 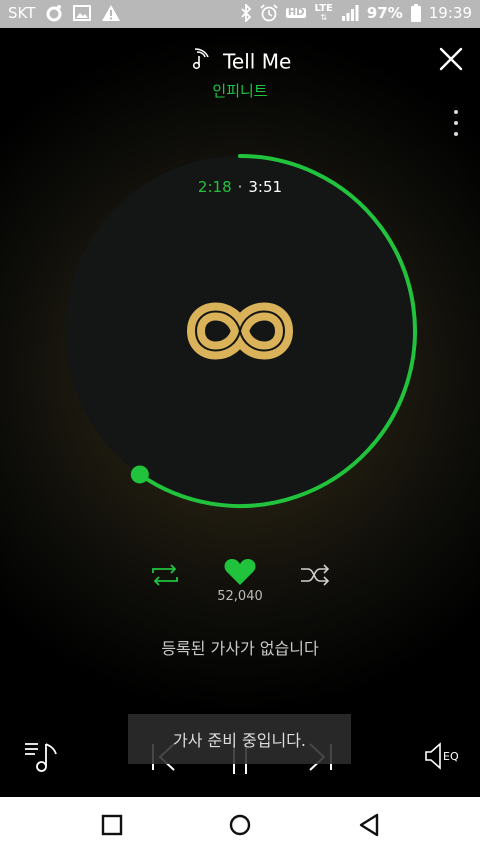 I want to click on time-display: 2:18 · 3:51, so click(x=240, y=187).